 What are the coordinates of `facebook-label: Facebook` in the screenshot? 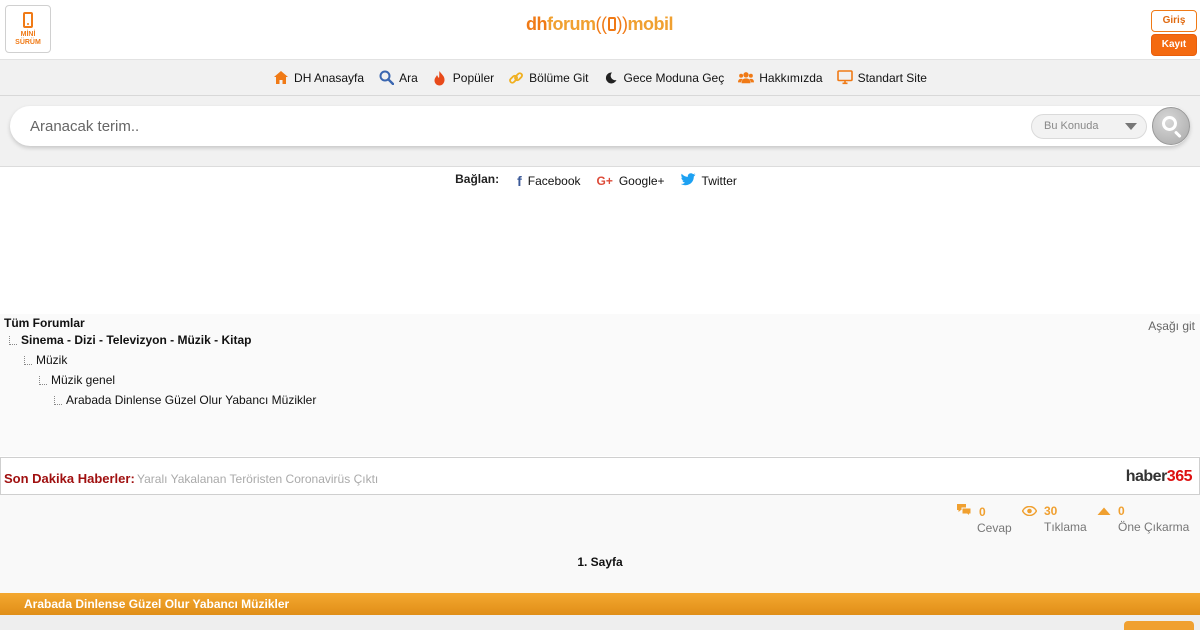 It's located at (554, 181).